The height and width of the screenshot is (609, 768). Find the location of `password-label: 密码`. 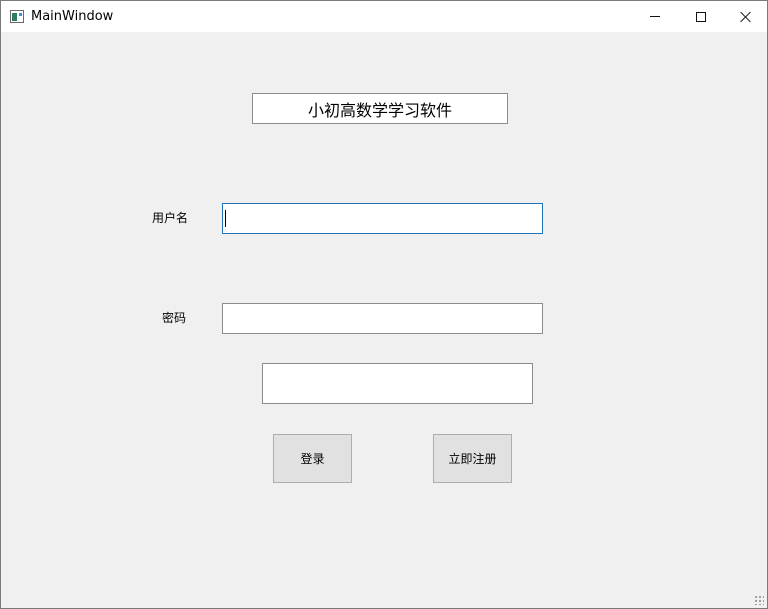

password-label: 密码 is located at coordinates (174, 318).